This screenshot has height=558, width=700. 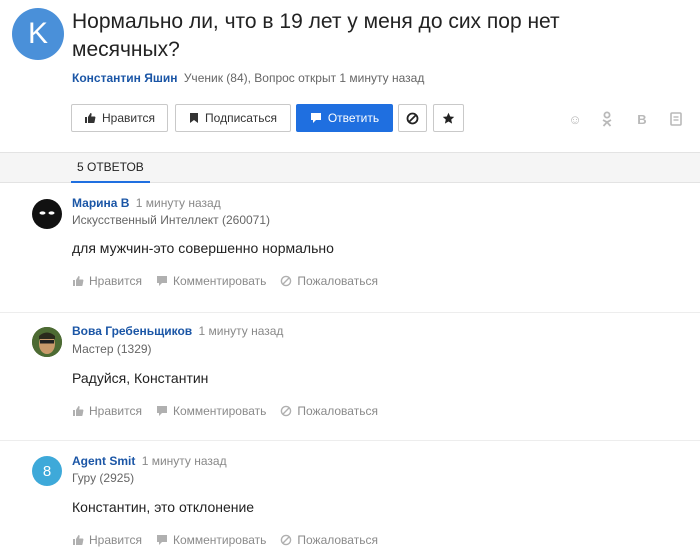 I want to click on answer-author-link: Вова Гребеньщиков, so click(x=132, y=331).